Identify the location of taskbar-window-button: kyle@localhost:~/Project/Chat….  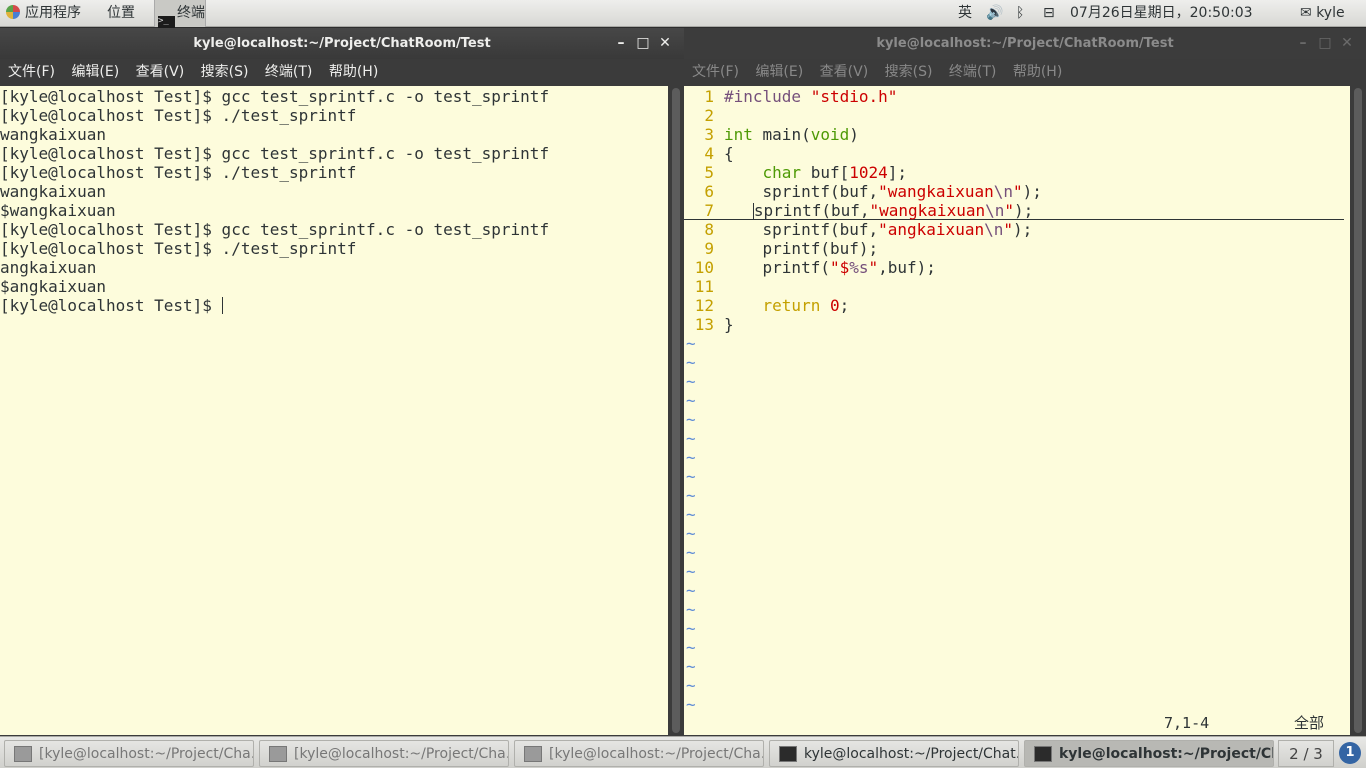
(894, 753).